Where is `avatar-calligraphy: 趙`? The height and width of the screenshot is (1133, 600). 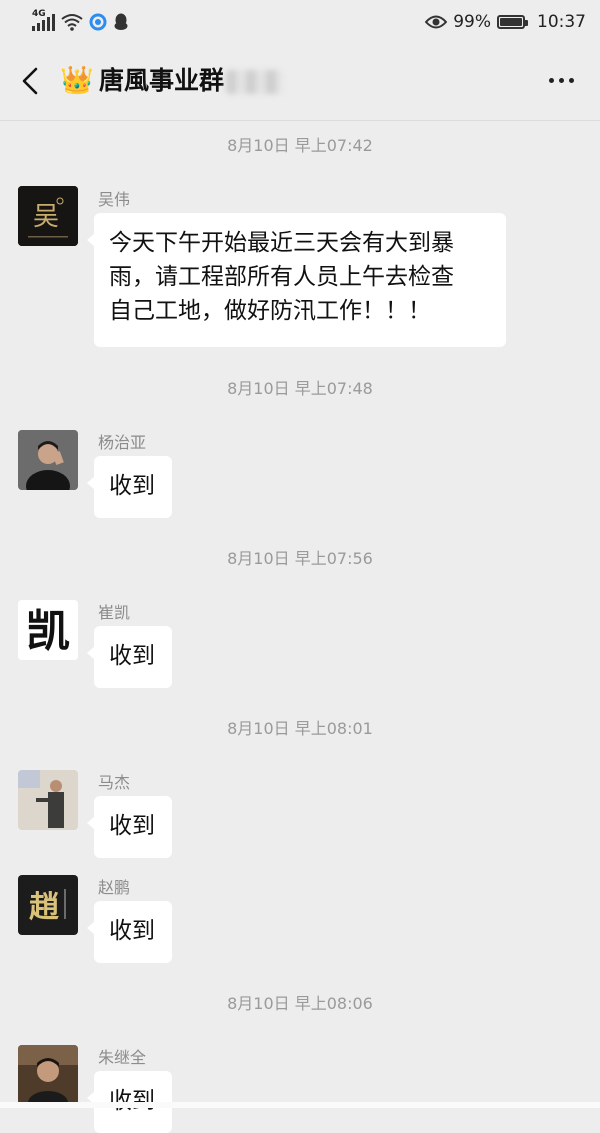
avatar-calligraphy: 趙 is located at coordinates (48, 905).